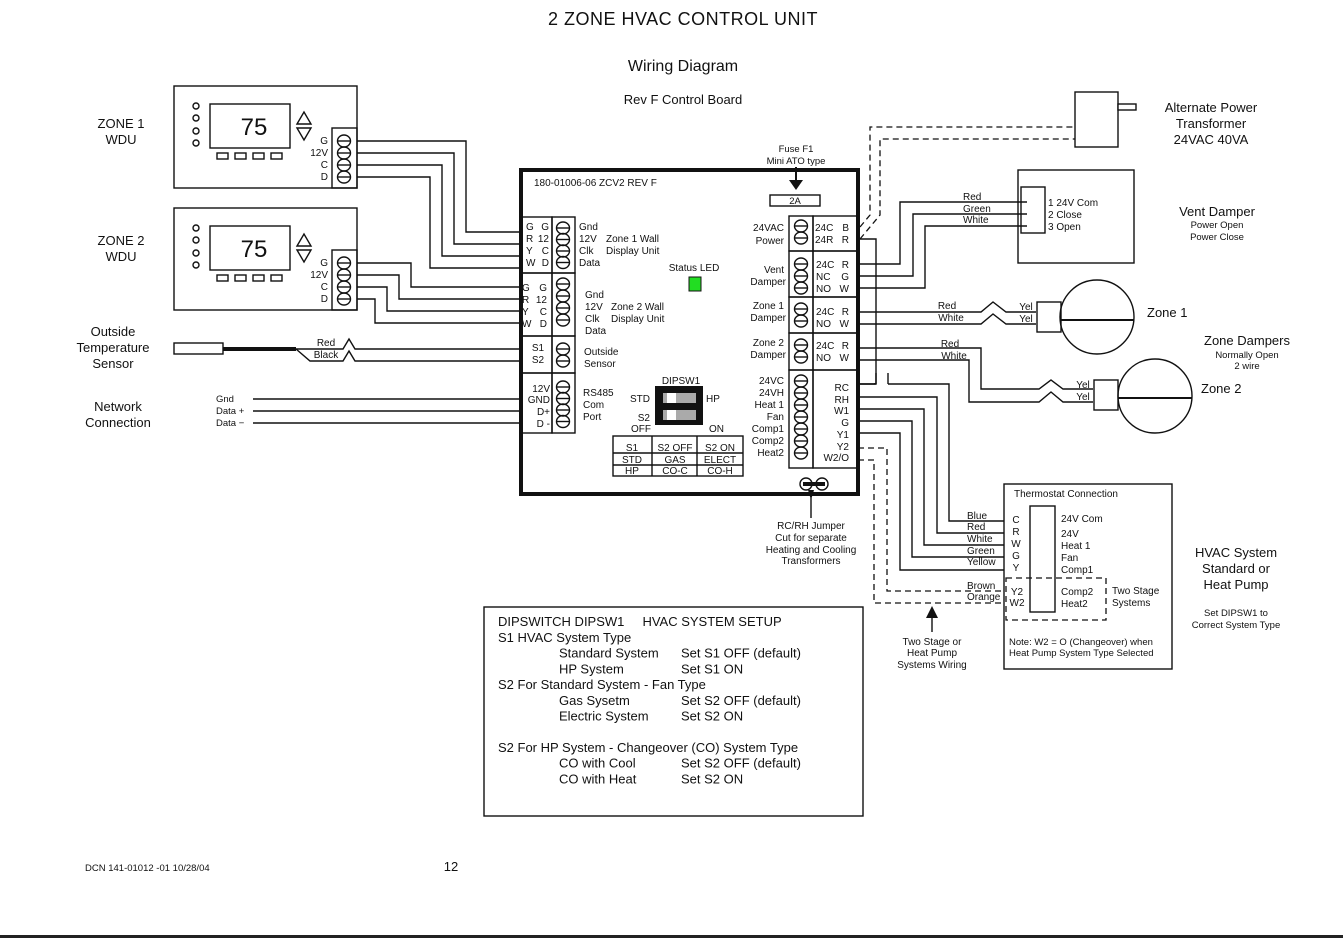  I want to click on terminal-label: W2/O, so click(836, 458).